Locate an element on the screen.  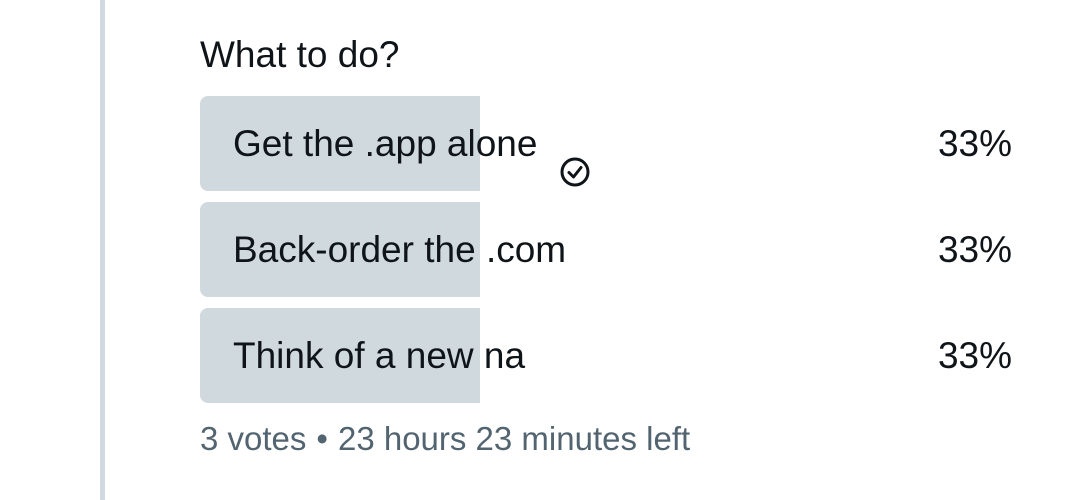
time-remaining: 23 hours 23 minutes left is located at coordinates (514, 438).